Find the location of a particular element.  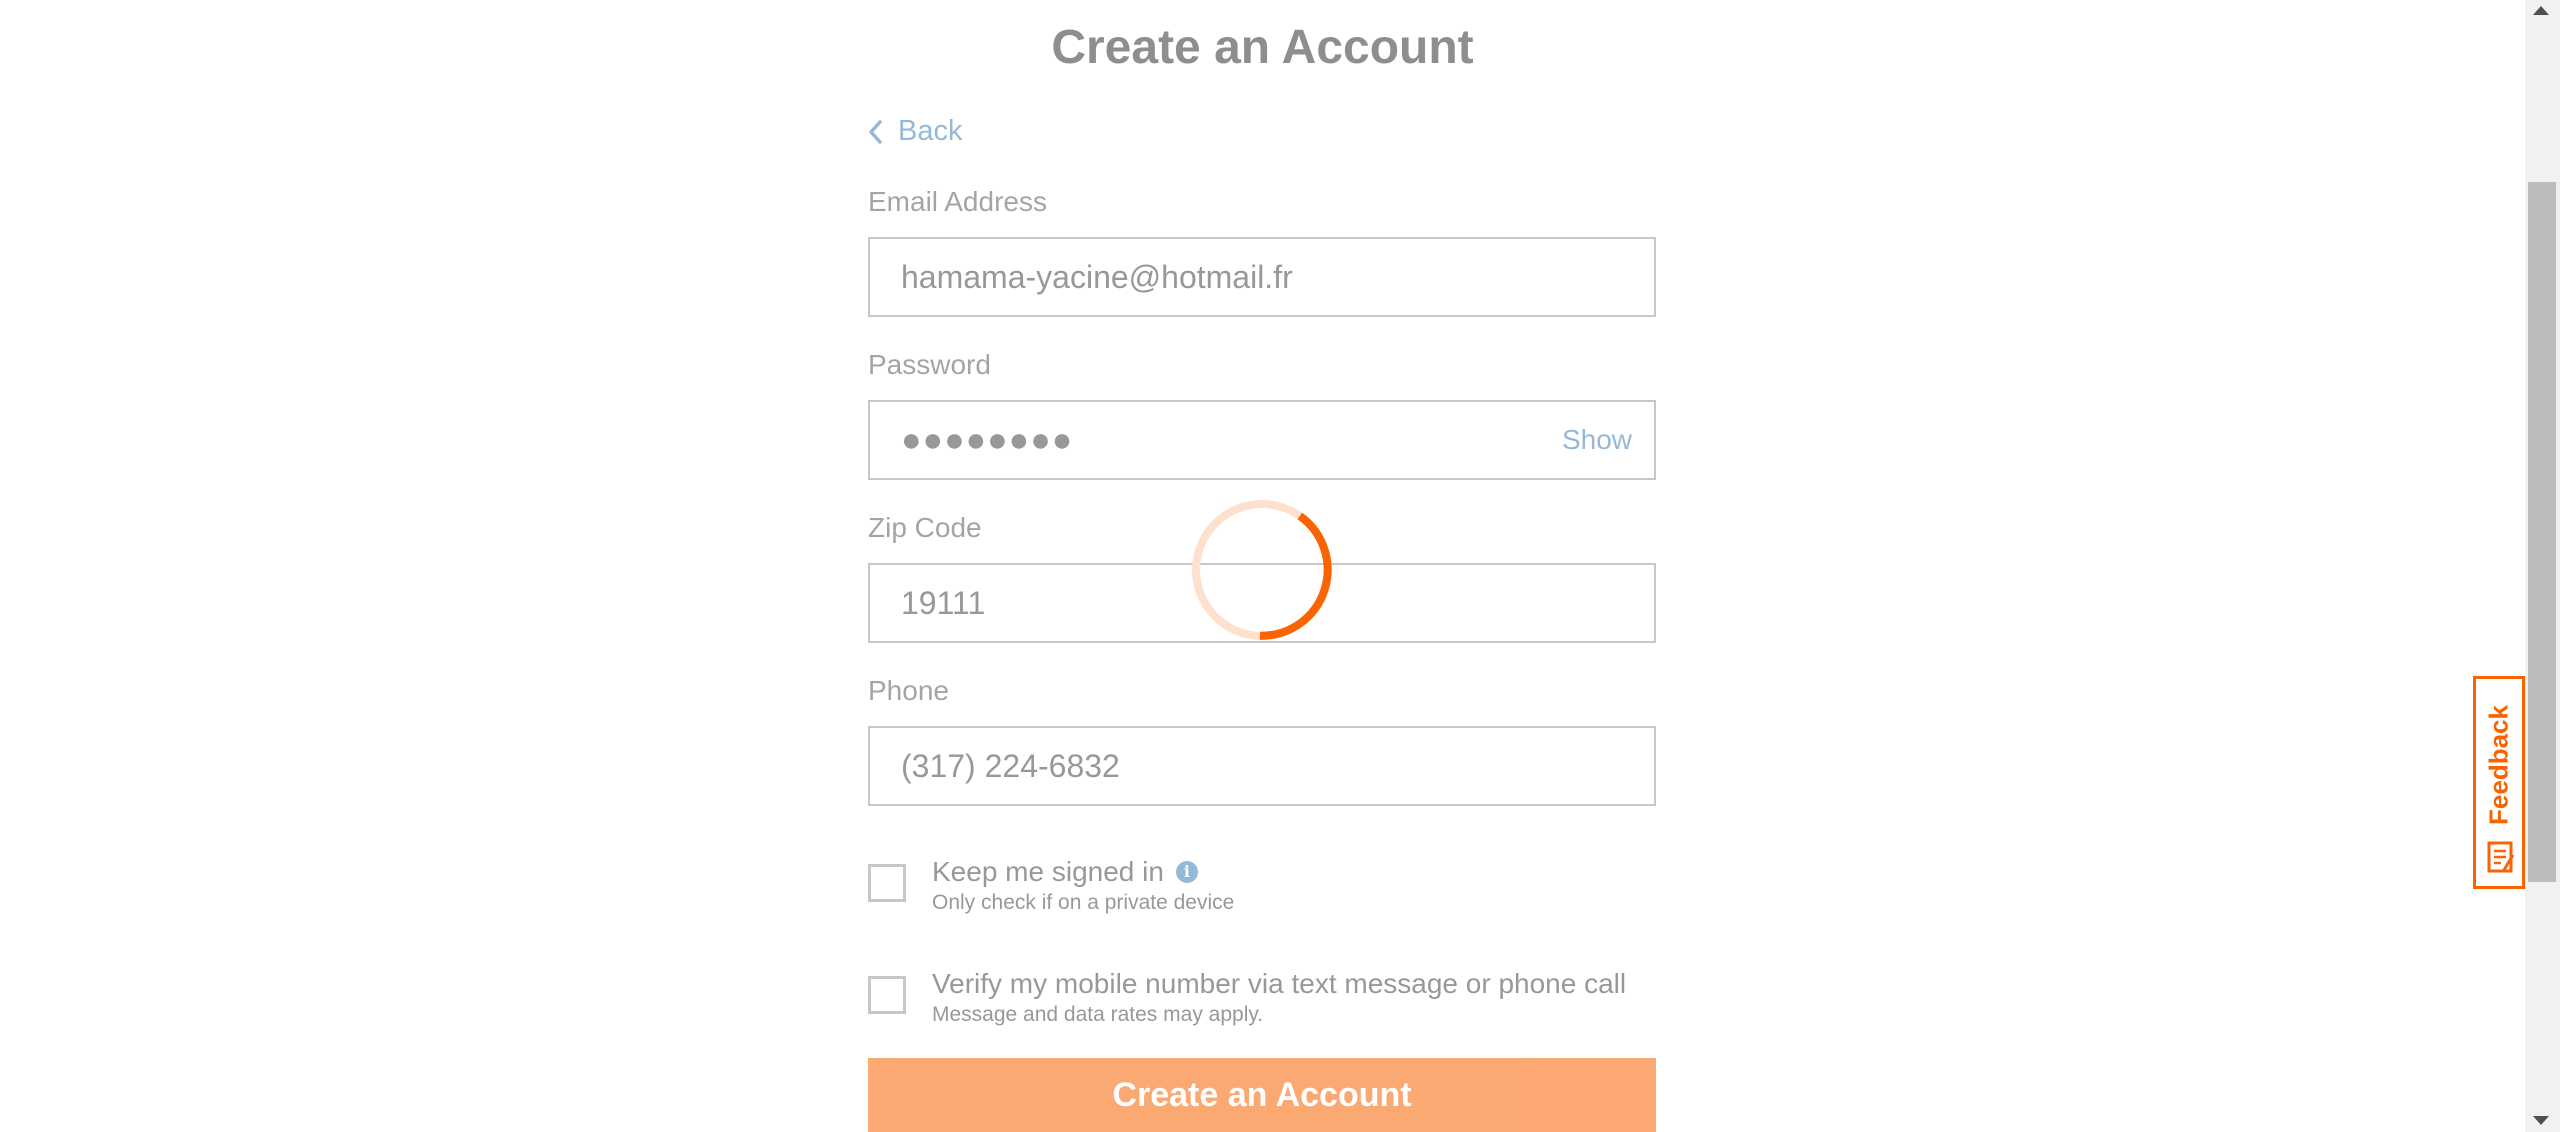

feedback-form-icon is located at coordinates (2501, 857).